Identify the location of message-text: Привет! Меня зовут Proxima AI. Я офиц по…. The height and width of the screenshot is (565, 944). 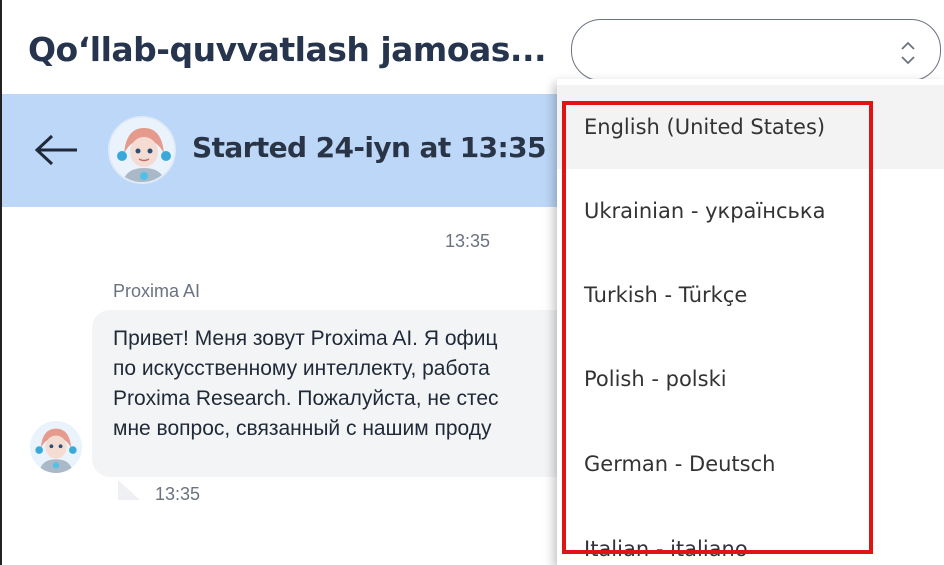
(362, 384).